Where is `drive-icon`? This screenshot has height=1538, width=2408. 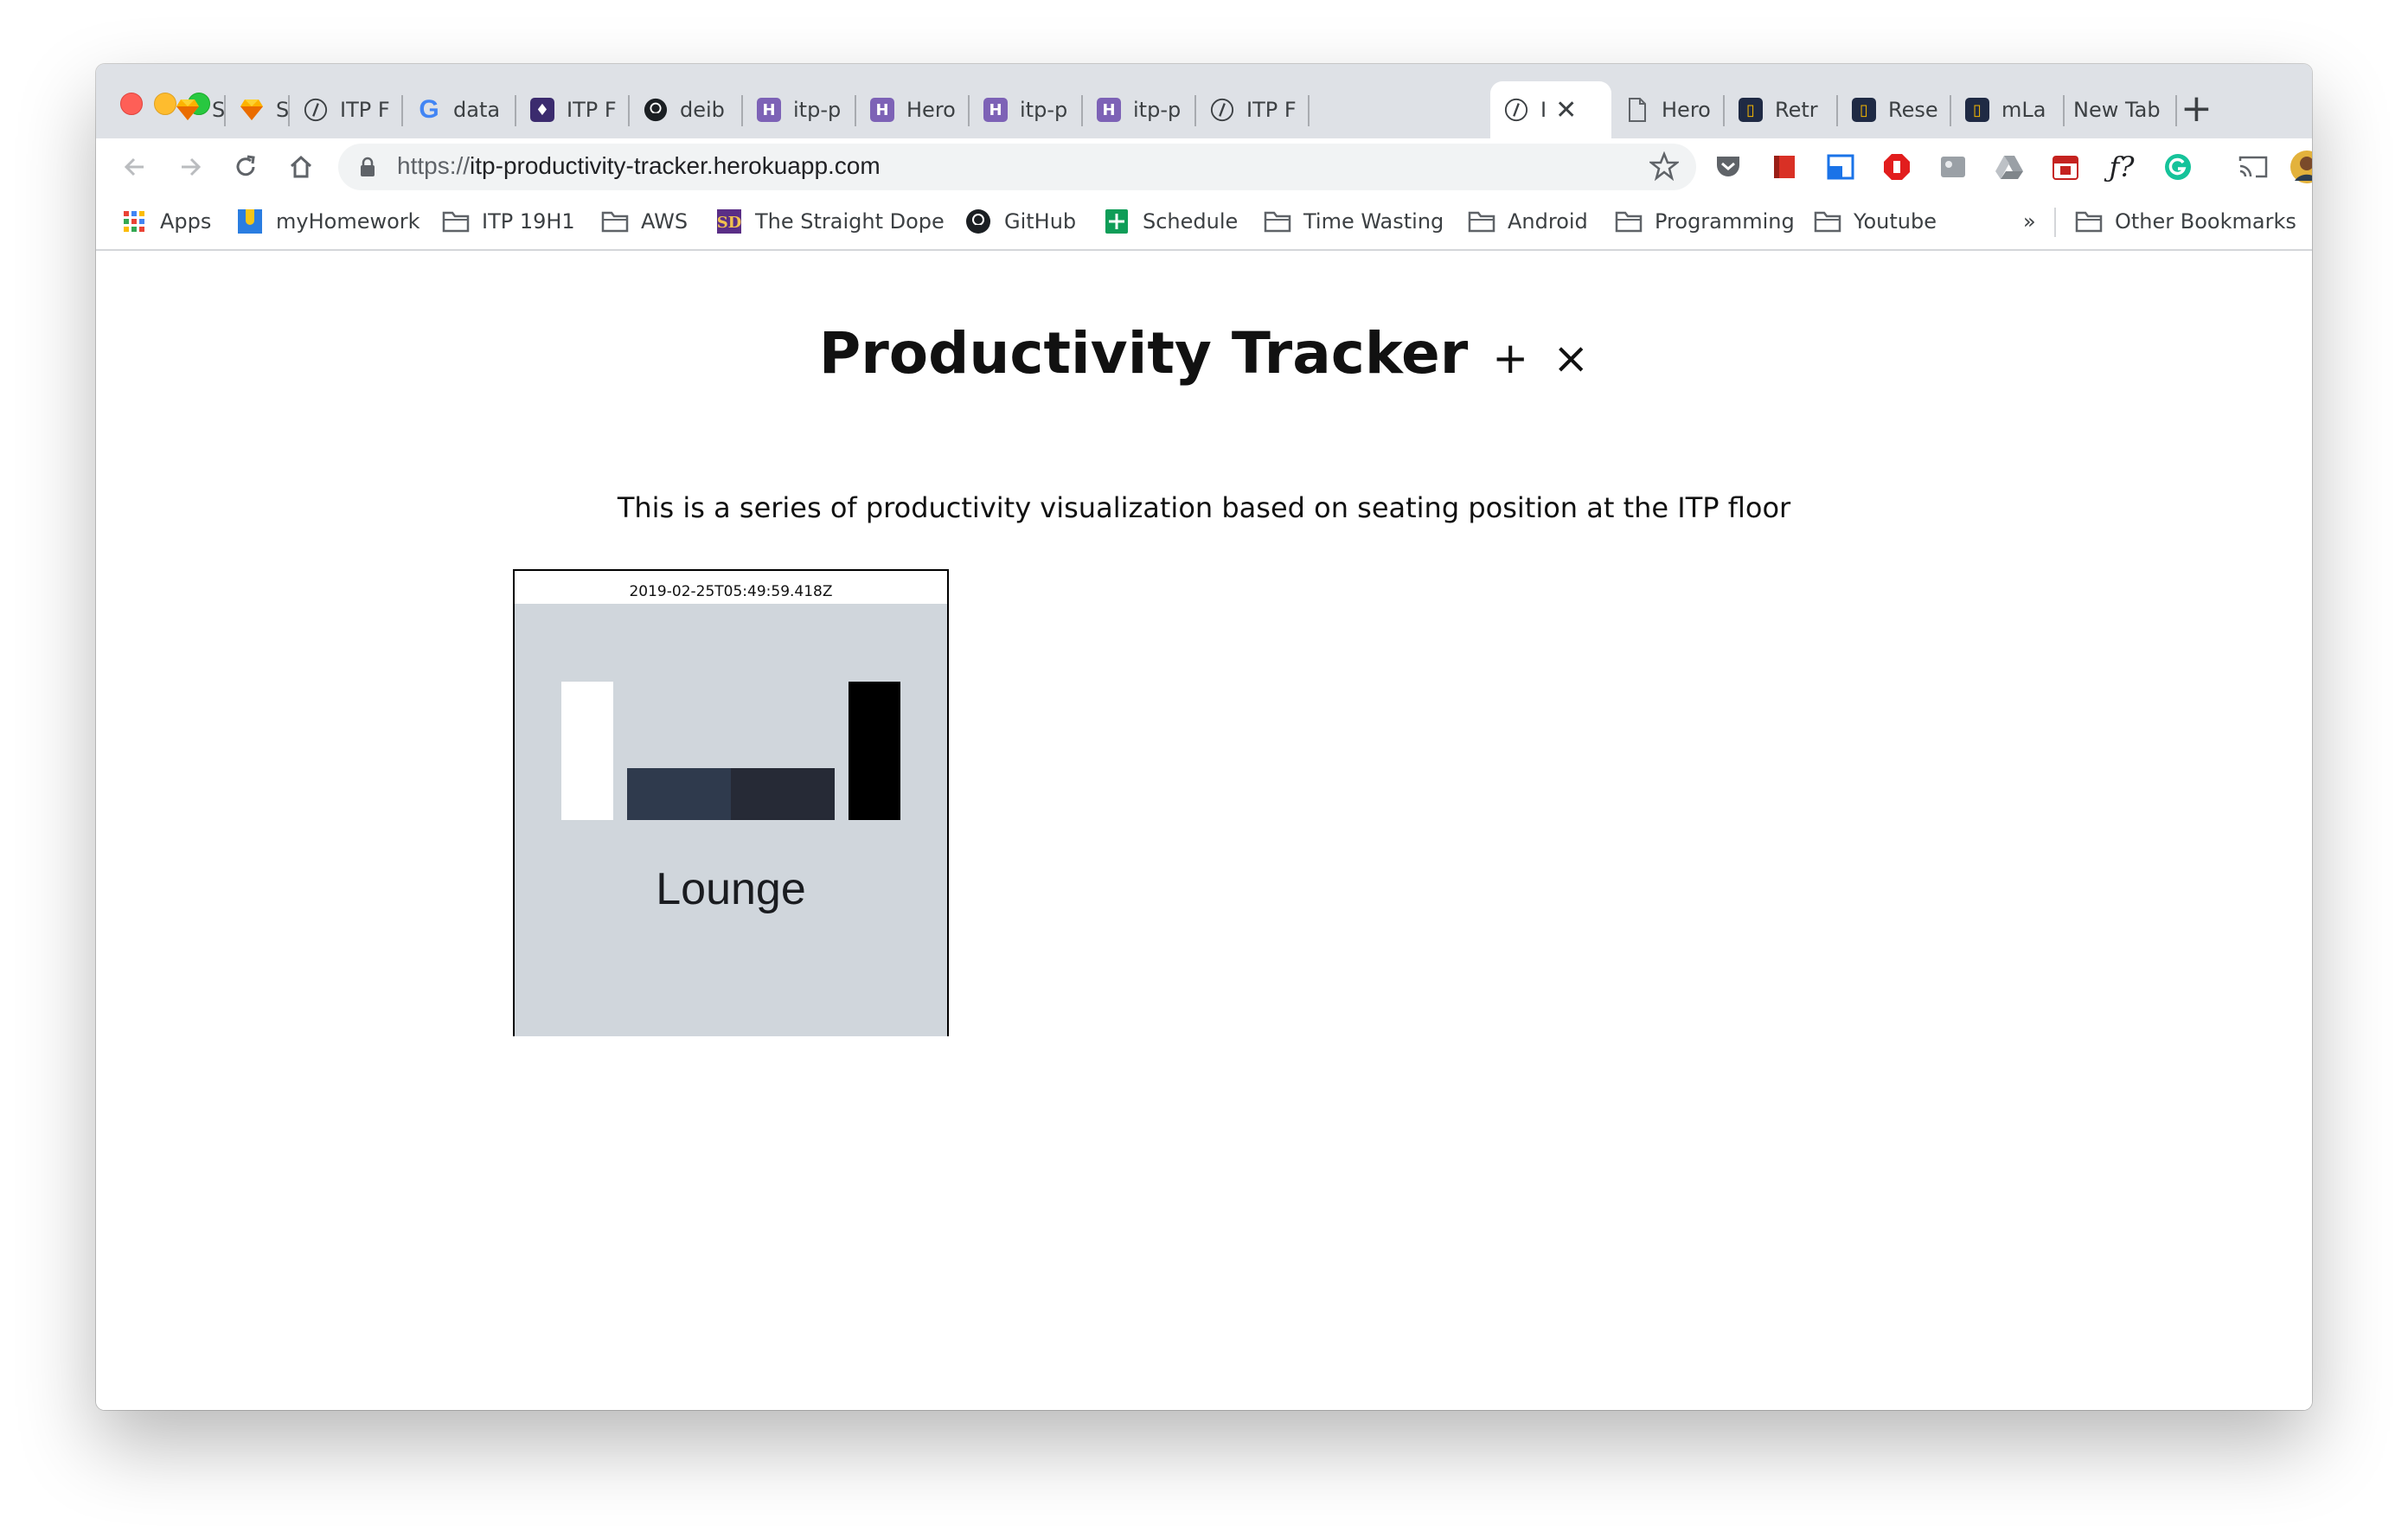
drive-icon is located at coordinates (2009, 167).